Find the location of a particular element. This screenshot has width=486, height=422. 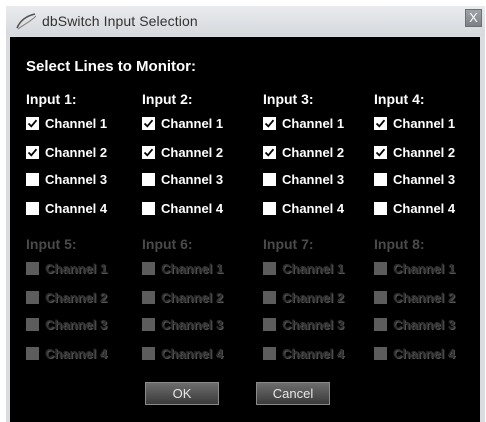

section-heading: Select Lines to Monitor: is located at coordinates (111, 66).